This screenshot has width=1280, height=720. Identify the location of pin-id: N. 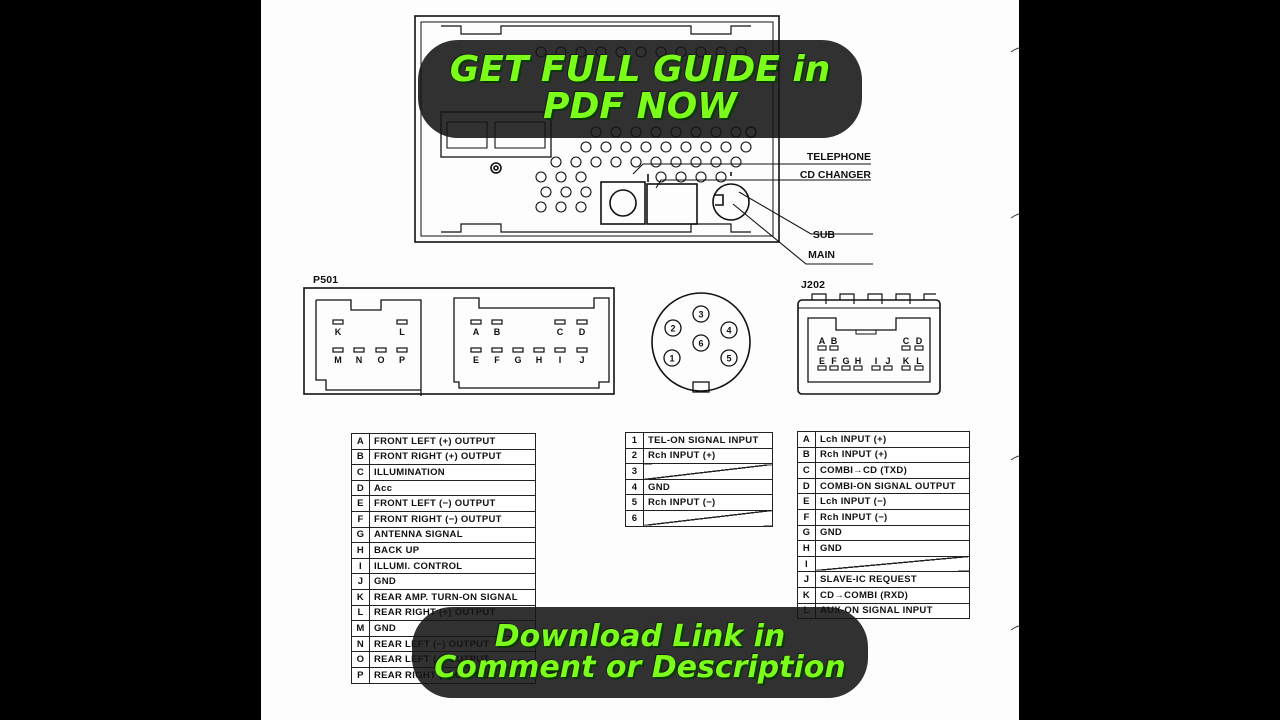
(360, 644).